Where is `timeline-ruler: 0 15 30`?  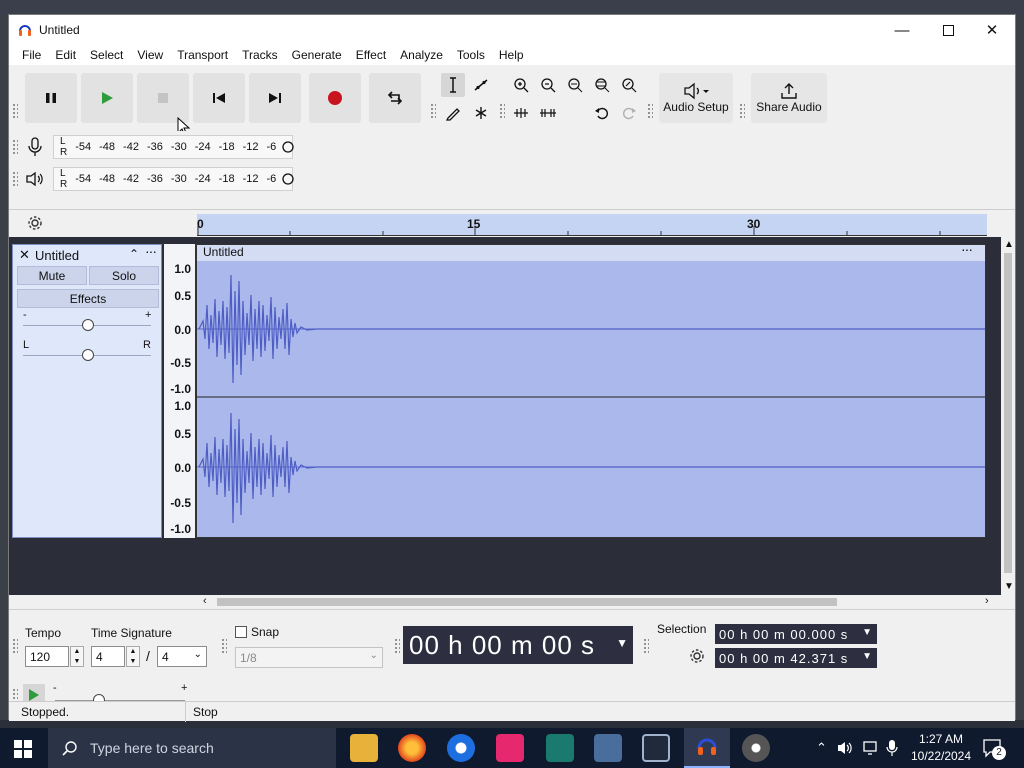
timeline-ruler: 0 15 30 is located at coordinates (512, 222).